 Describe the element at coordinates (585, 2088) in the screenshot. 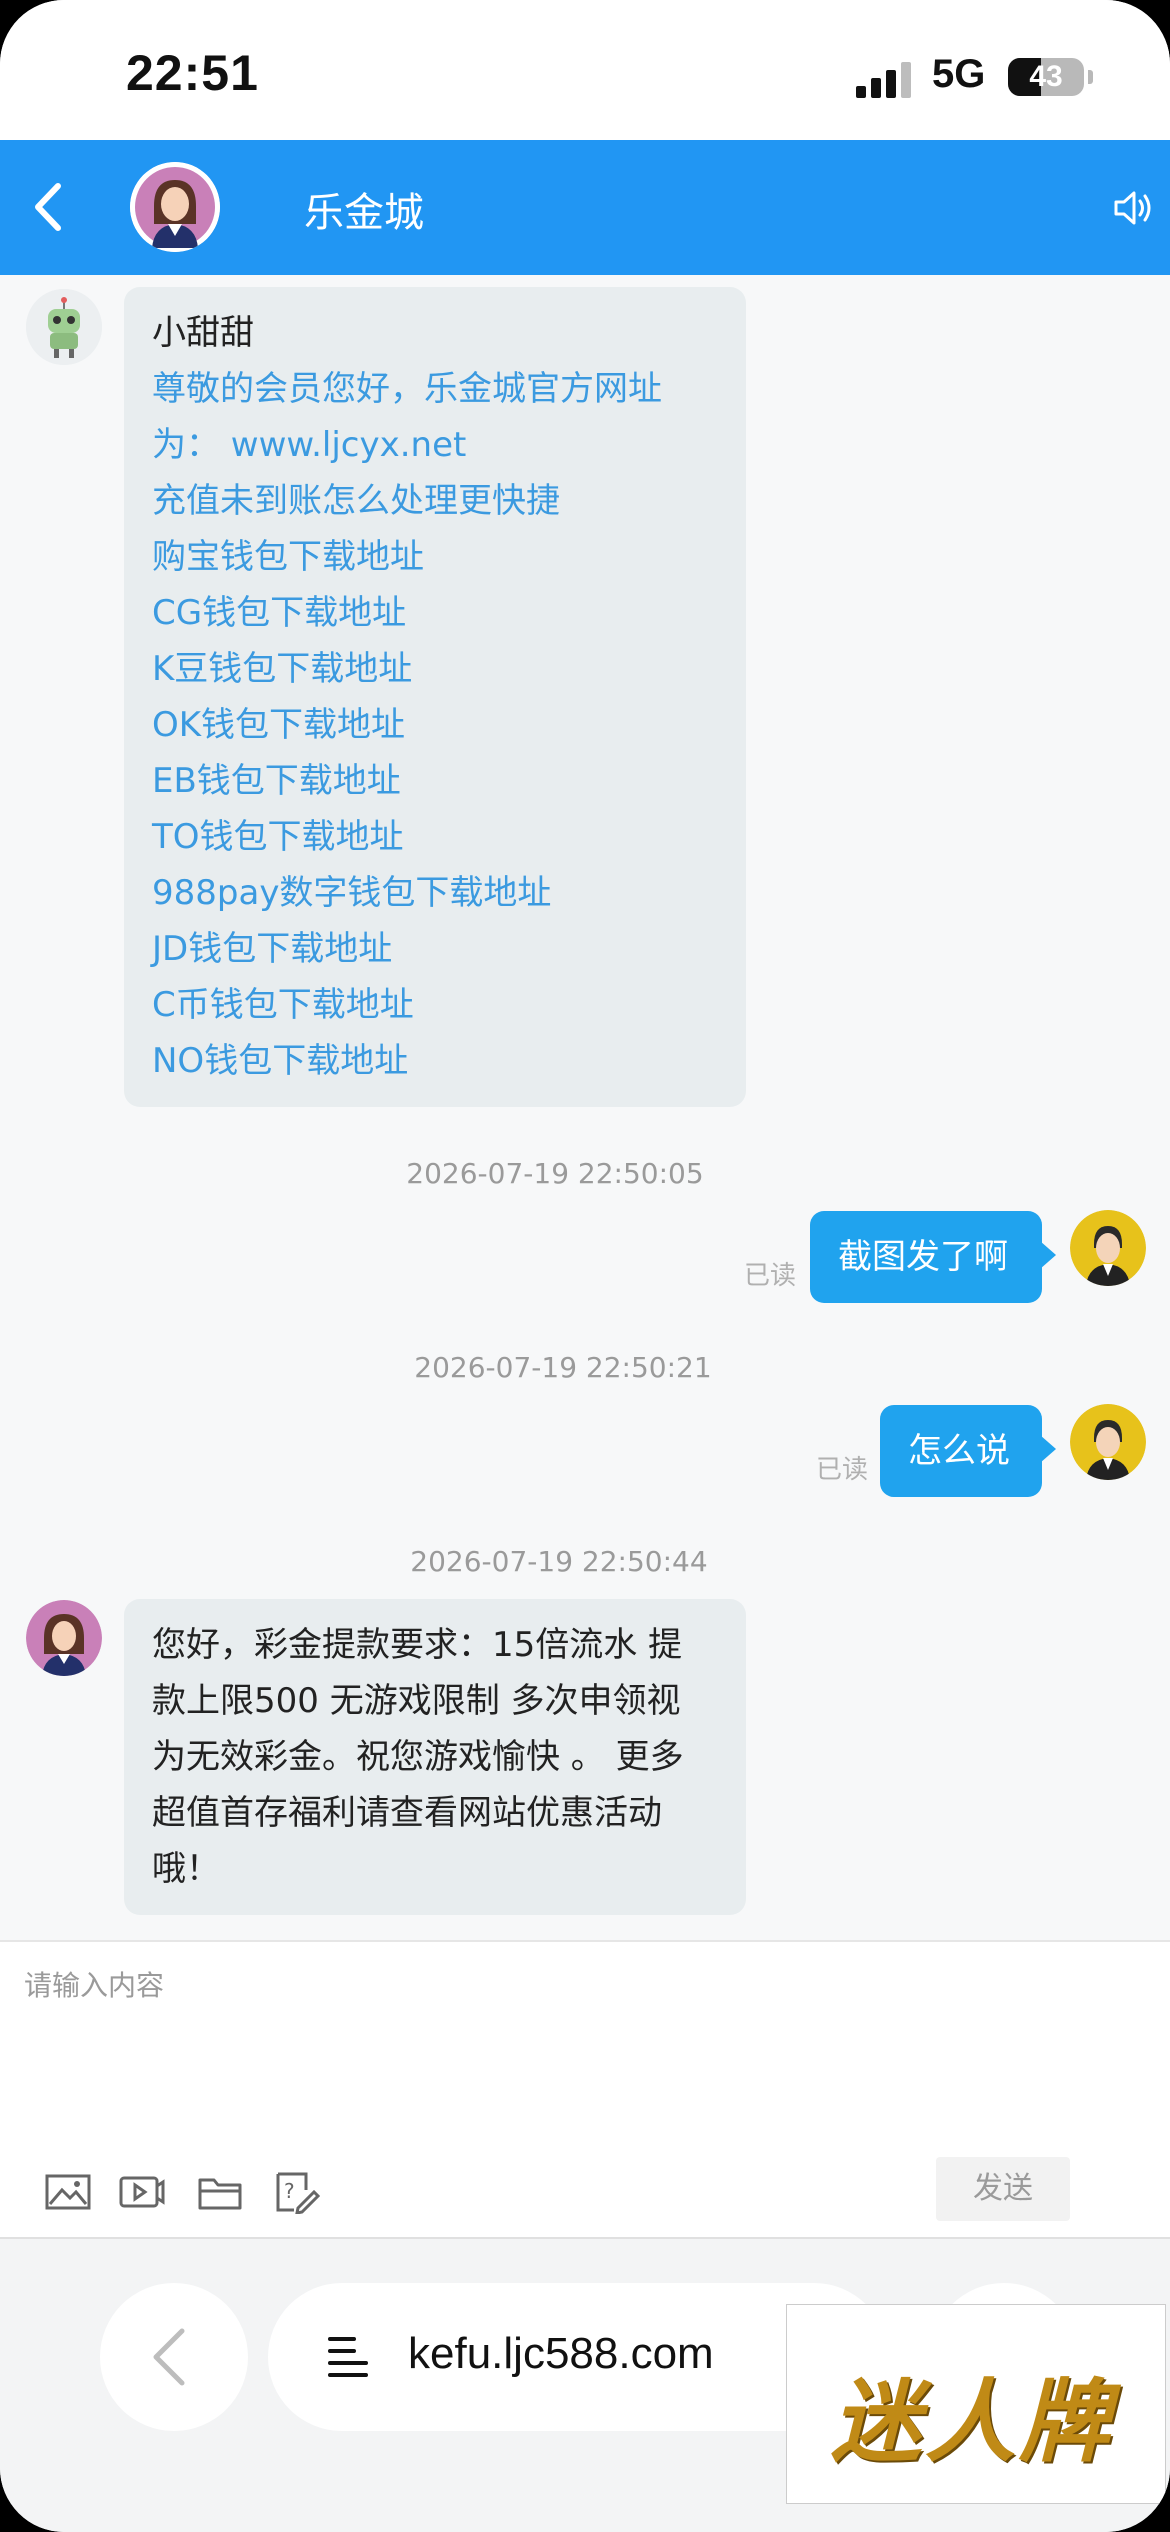

I see `message-composer: 请输入内容 ? 发送` at that location.